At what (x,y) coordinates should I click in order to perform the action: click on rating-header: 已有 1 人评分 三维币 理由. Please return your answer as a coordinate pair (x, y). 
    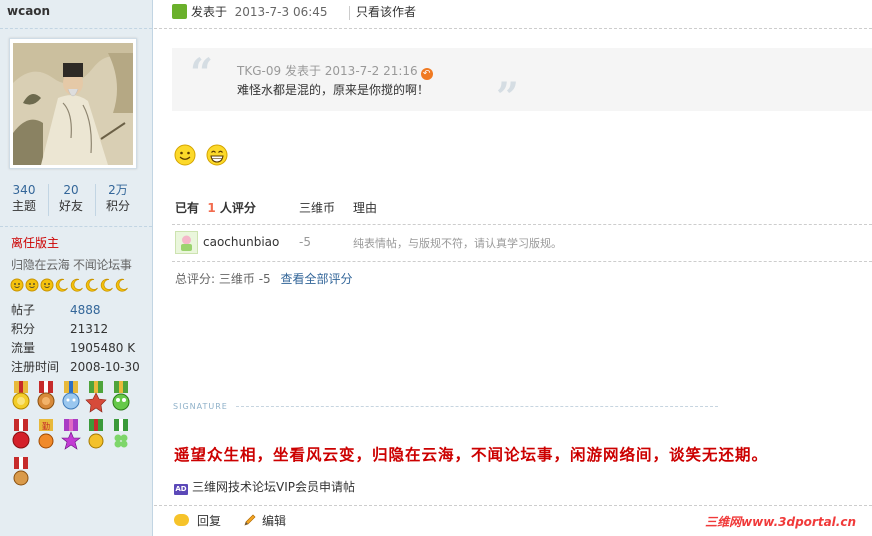
    Looking at the image, I should click on (523, 211).